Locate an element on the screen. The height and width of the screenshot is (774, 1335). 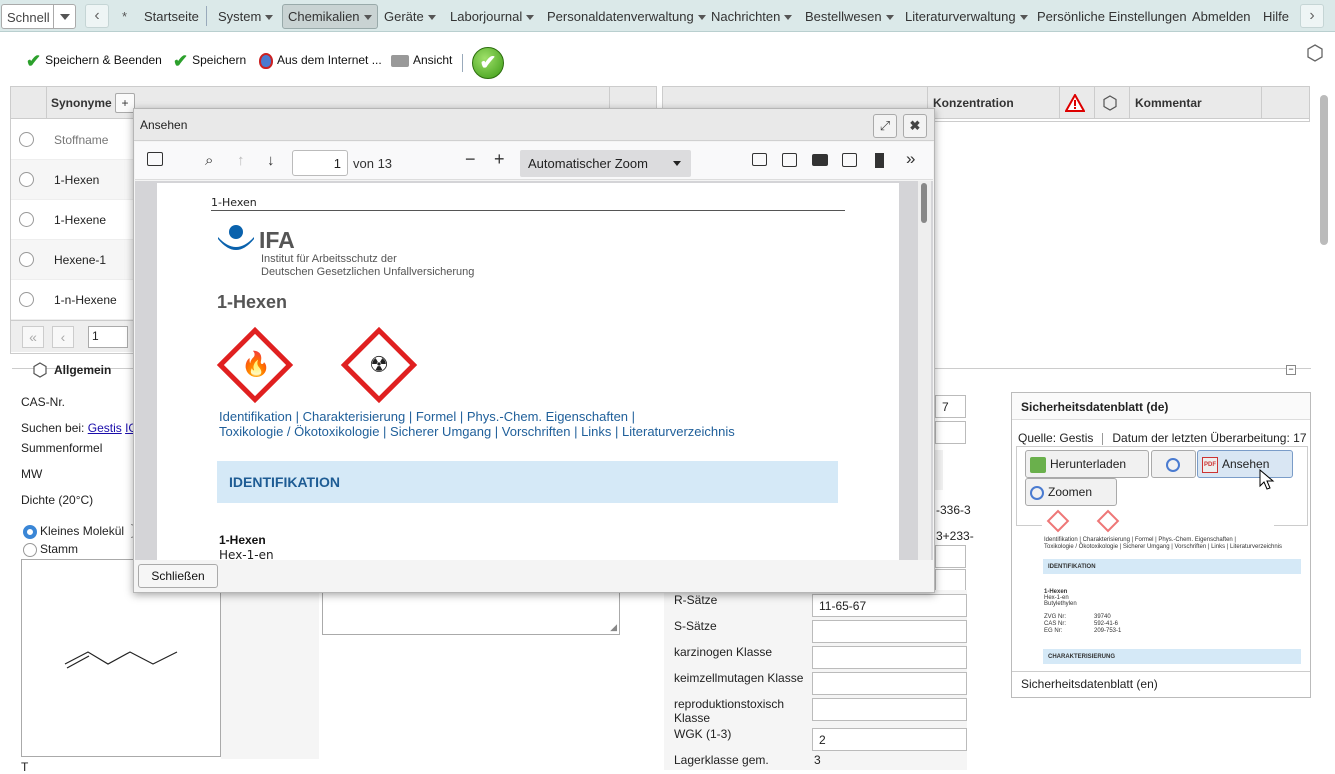
synonym-row: 1-n-Hexene is located at coordinates (73, 300).